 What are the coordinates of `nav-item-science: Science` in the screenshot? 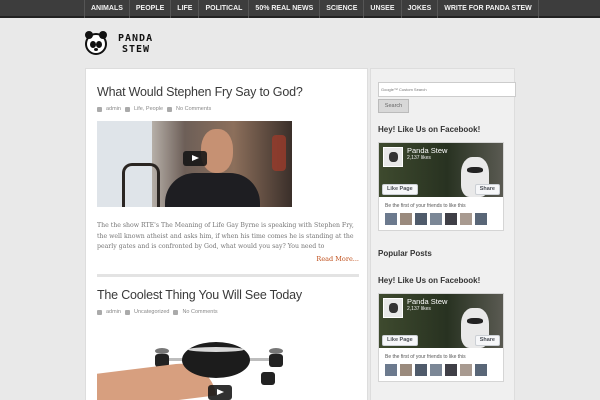 It's located at (342, 9).